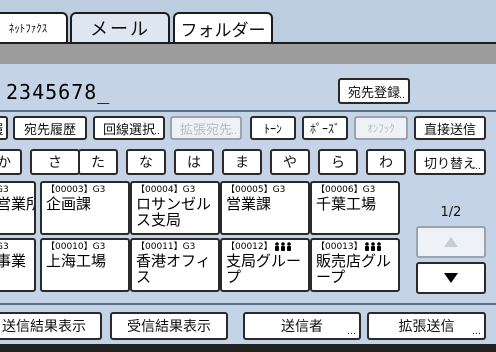  I want to click on bottom-bezel, so click(248, 348).